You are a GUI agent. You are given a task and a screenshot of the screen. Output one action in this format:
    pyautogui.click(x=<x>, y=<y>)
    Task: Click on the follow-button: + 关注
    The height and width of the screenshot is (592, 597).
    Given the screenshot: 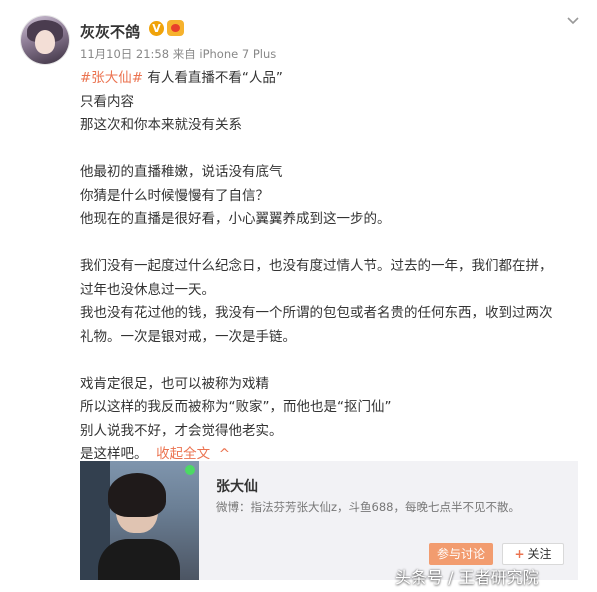 What is the action you would take?
    pyautogui.click(x=533, y=554)
    